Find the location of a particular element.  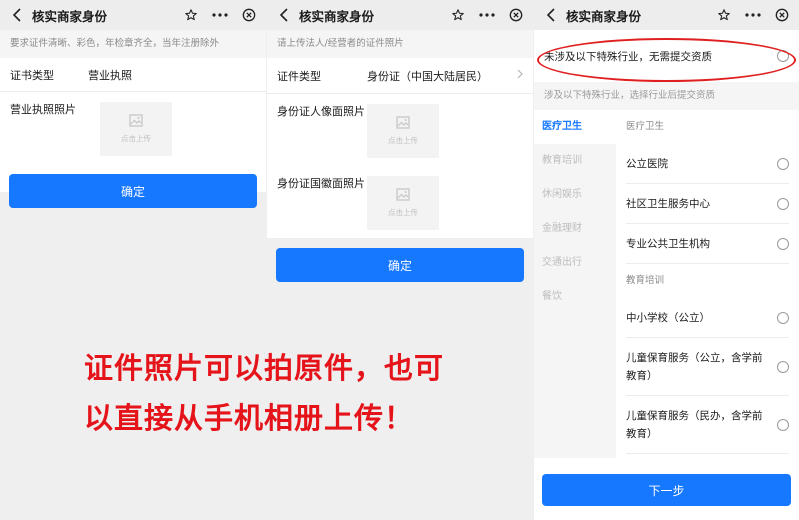

id-front-row: 身份证人像面照片 点击上传 is located at coordinates (400, 130).